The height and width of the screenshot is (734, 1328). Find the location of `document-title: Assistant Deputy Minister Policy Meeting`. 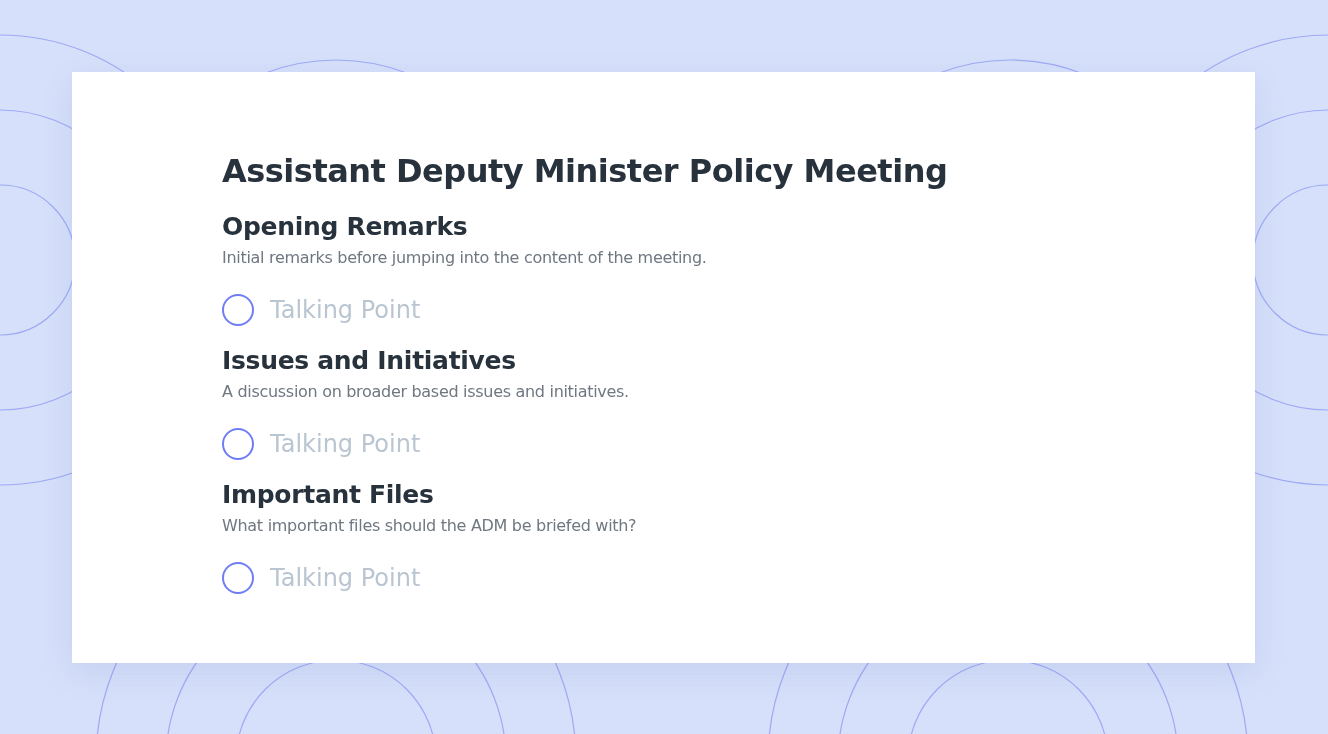

document-title: Assistant Deputy Minister Policy Meeting is located at coordinates (585, 171).